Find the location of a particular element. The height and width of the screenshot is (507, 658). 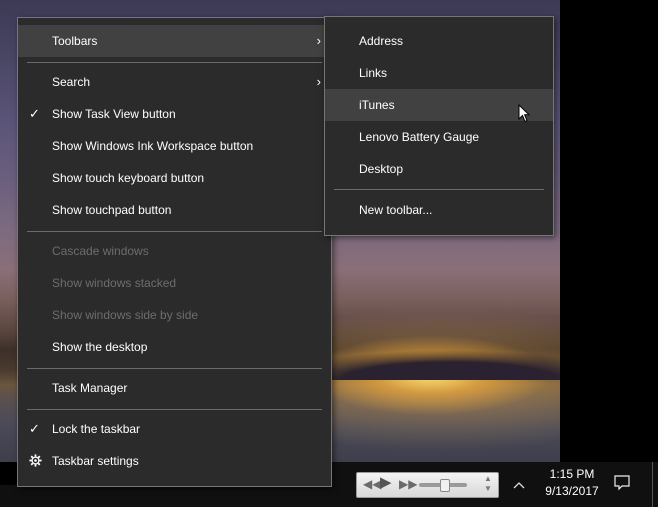

menu-item-show-touchpad-label: Show touchpad button is located at coordinates (112, 210).